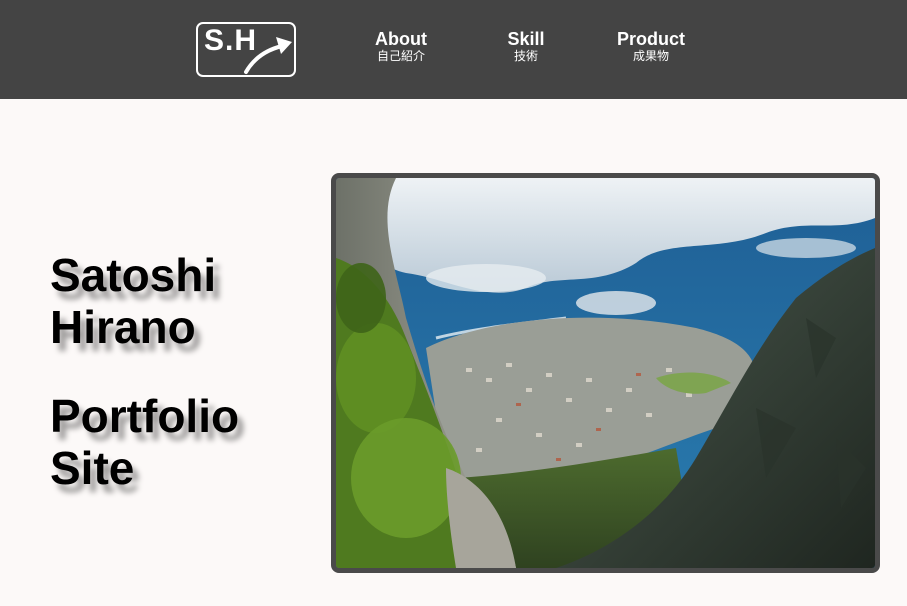 This screenshot has height=606, width=907. I want to click on hero-site-title: Portfolio Site, so click(144, 442).